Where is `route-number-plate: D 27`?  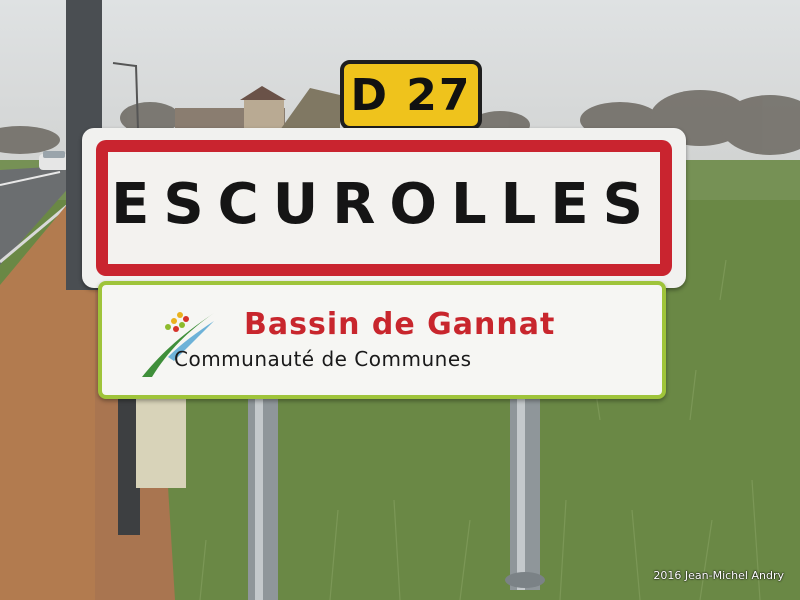 route-number-plate: D 27 is located at coordinates (411, 95).